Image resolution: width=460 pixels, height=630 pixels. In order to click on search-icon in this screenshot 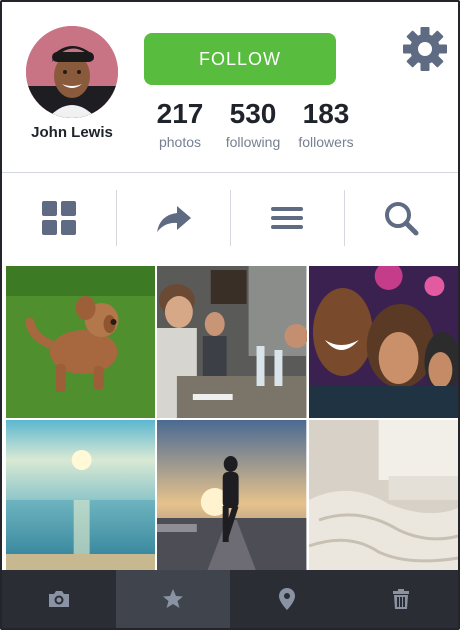, I will do `click(402, 219)`.